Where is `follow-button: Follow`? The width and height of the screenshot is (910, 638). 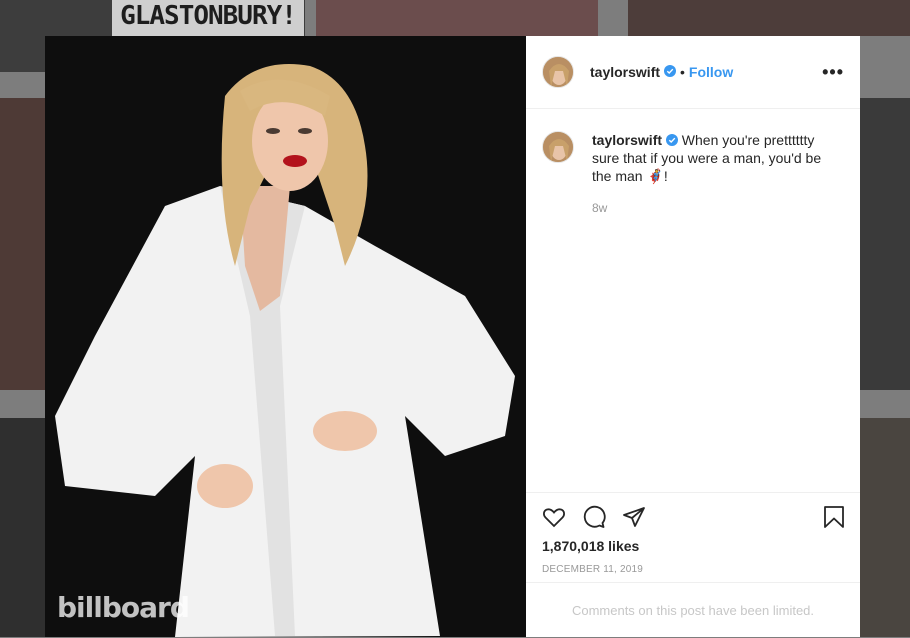
follow-button: Follow is located at coordinates (711, 72).